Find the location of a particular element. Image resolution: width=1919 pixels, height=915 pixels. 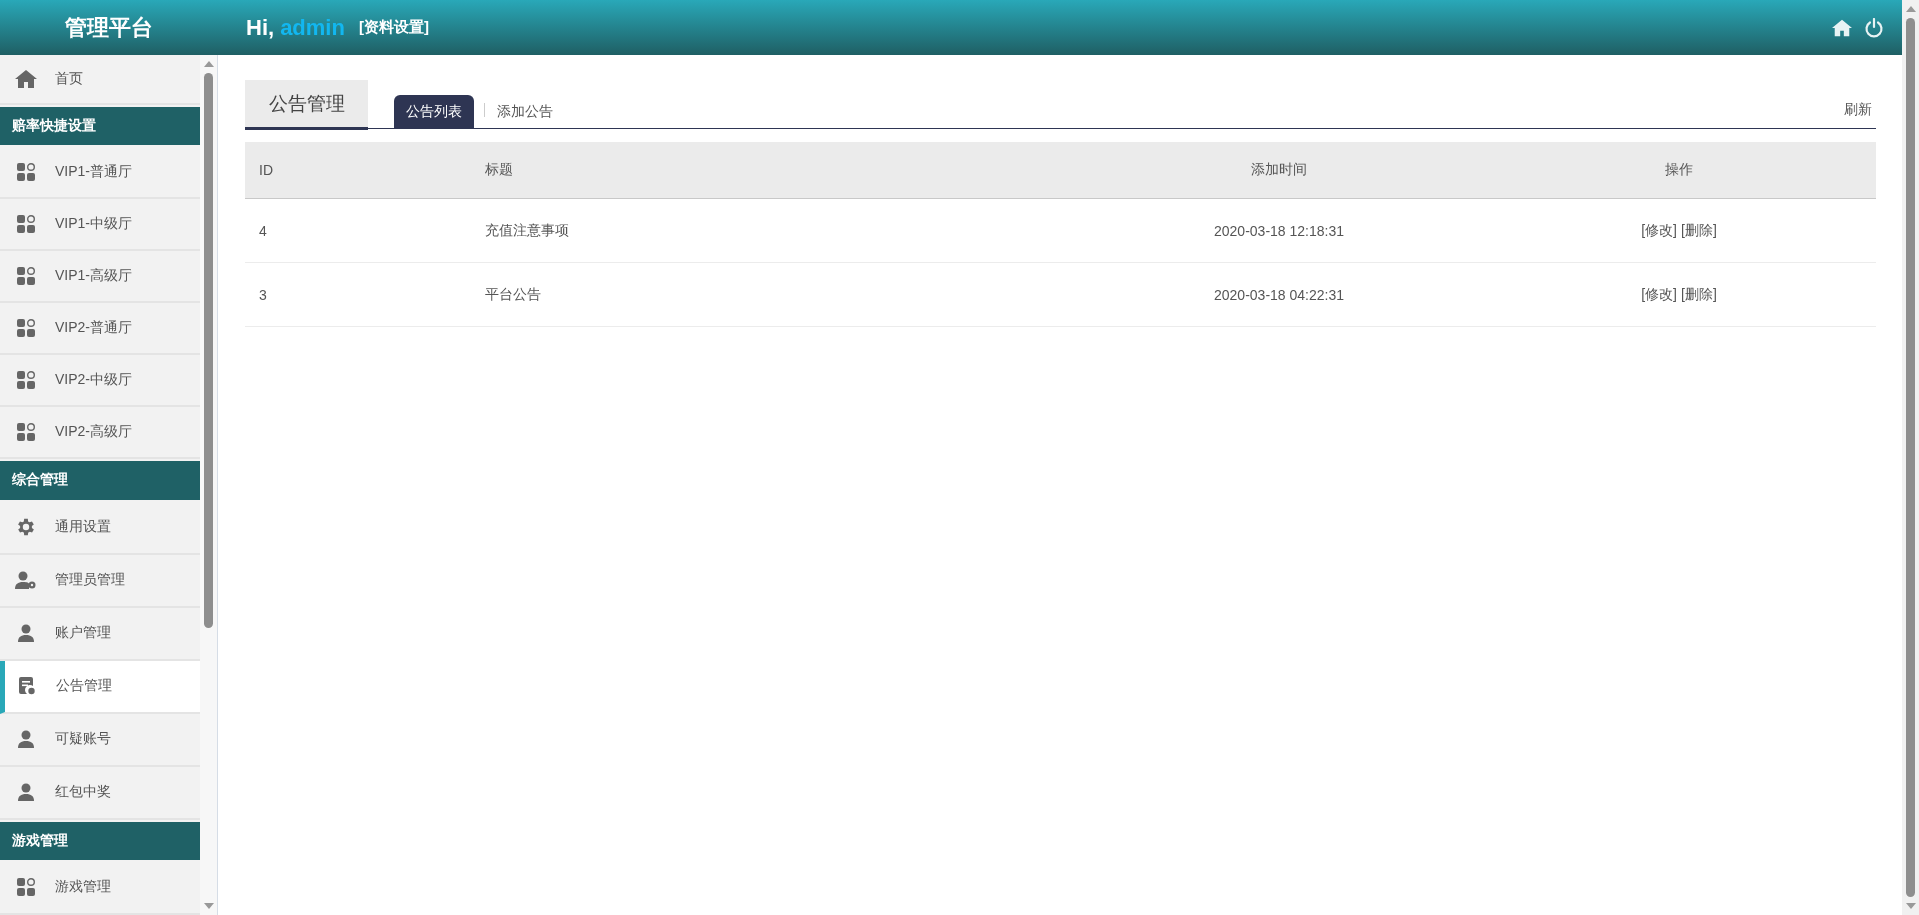

column-header: 添加时间 is located at coordinates (1279, 170).